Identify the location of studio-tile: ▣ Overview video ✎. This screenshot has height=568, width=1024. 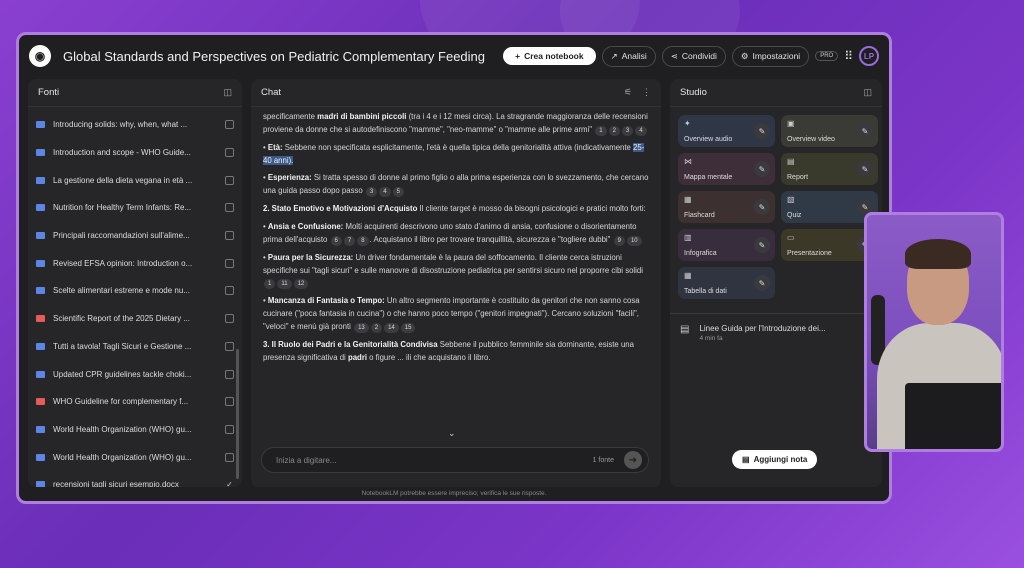
(829, 131).